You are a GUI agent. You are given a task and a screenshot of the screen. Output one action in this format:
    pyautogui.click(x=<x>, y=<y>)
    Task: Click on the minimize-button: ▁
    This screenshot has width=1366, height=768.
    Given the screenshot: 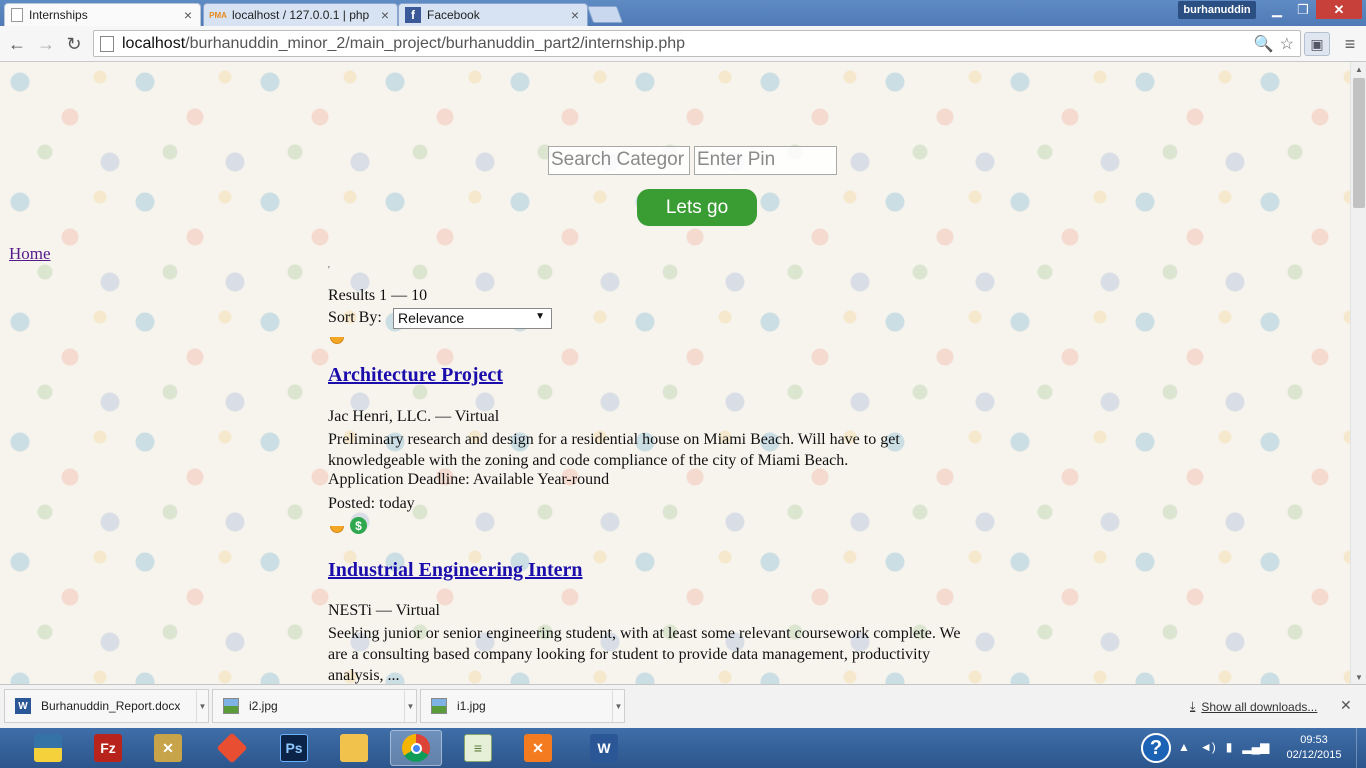 What is the action you would take?
    pyautogui.click(x=1277, y=9)
    